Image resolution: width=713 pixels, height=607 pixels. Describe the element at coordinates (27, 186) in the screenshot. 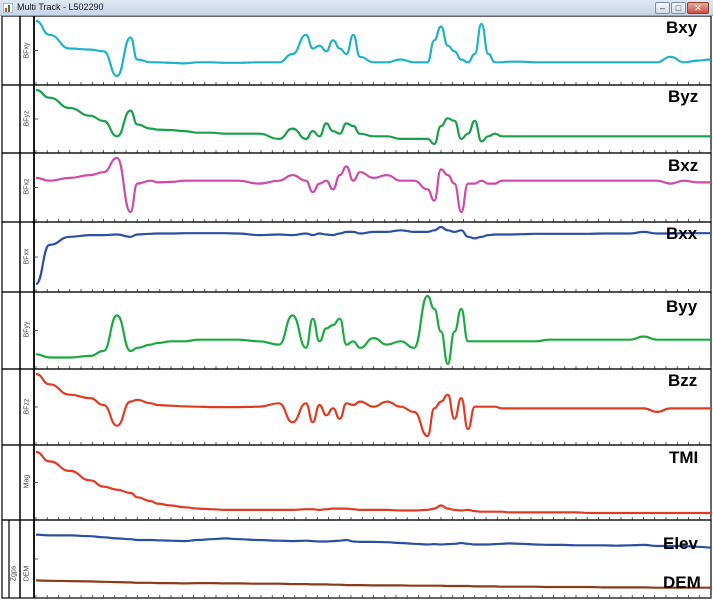

I see `axis-label-bfxz: BFxz` at that location.